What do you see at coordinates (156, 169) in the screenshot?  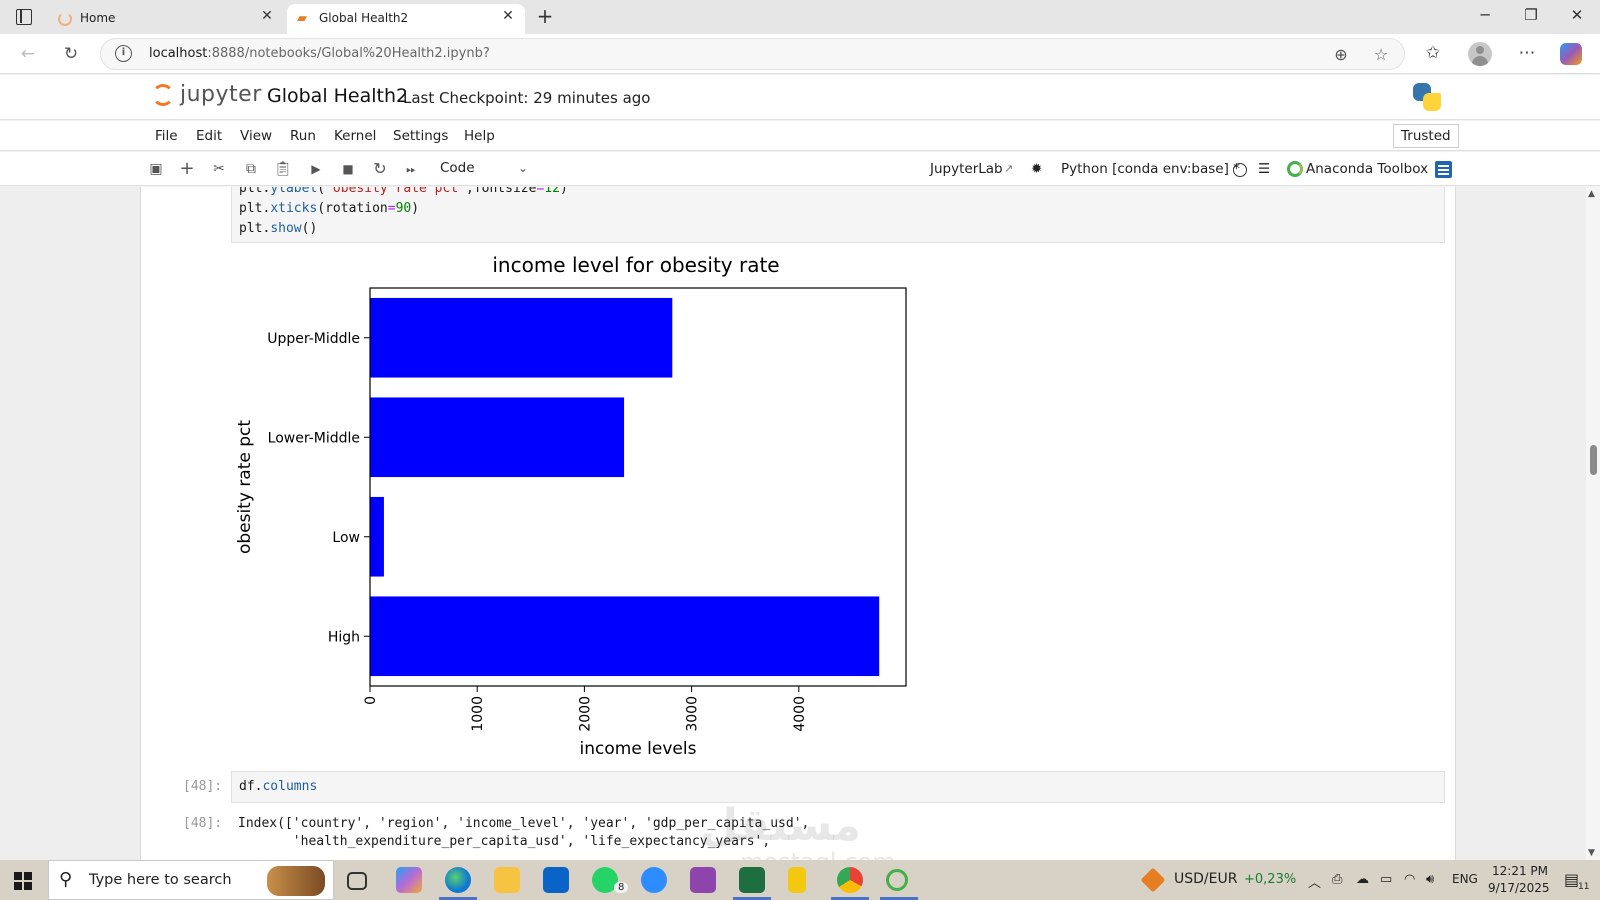 I see `save-icon: ▣` at bounding box center [156, 169].